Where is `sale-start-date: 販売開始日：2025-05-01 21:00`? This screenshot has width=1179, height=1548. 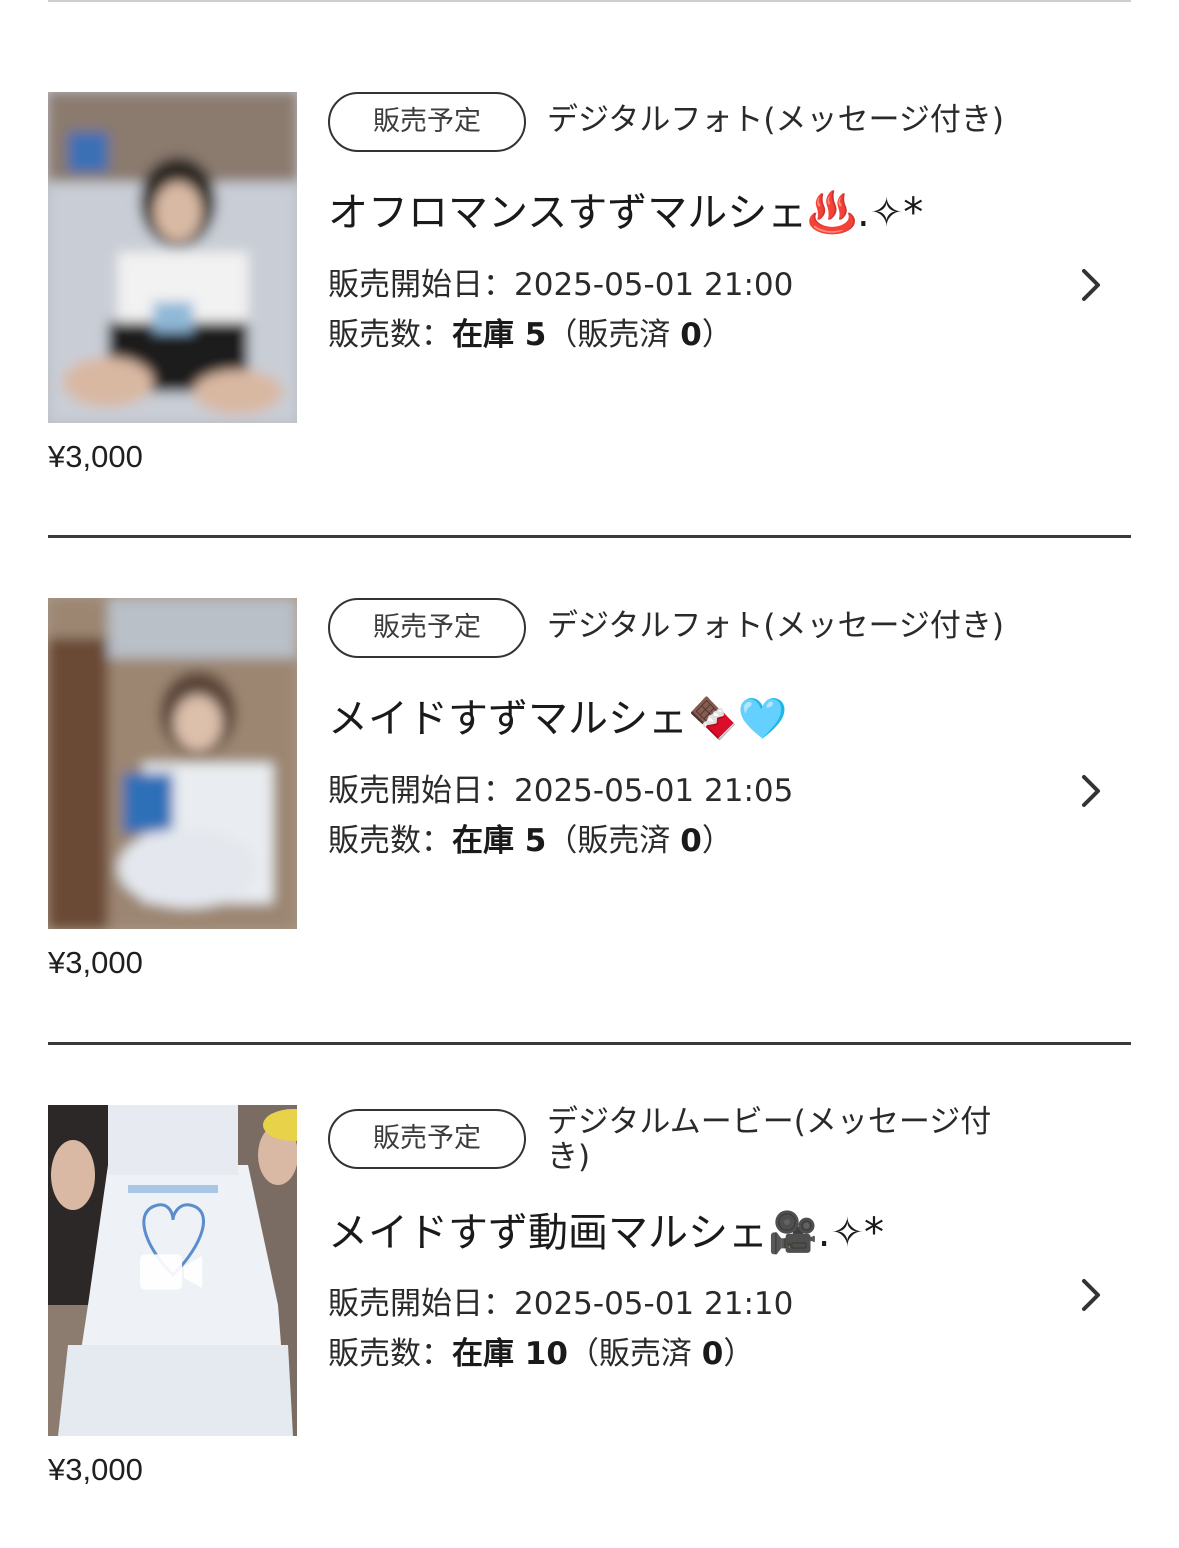 sale-start-date: 販売開始日：2025-05-01 21:00 is located at coordinates (560, 285).